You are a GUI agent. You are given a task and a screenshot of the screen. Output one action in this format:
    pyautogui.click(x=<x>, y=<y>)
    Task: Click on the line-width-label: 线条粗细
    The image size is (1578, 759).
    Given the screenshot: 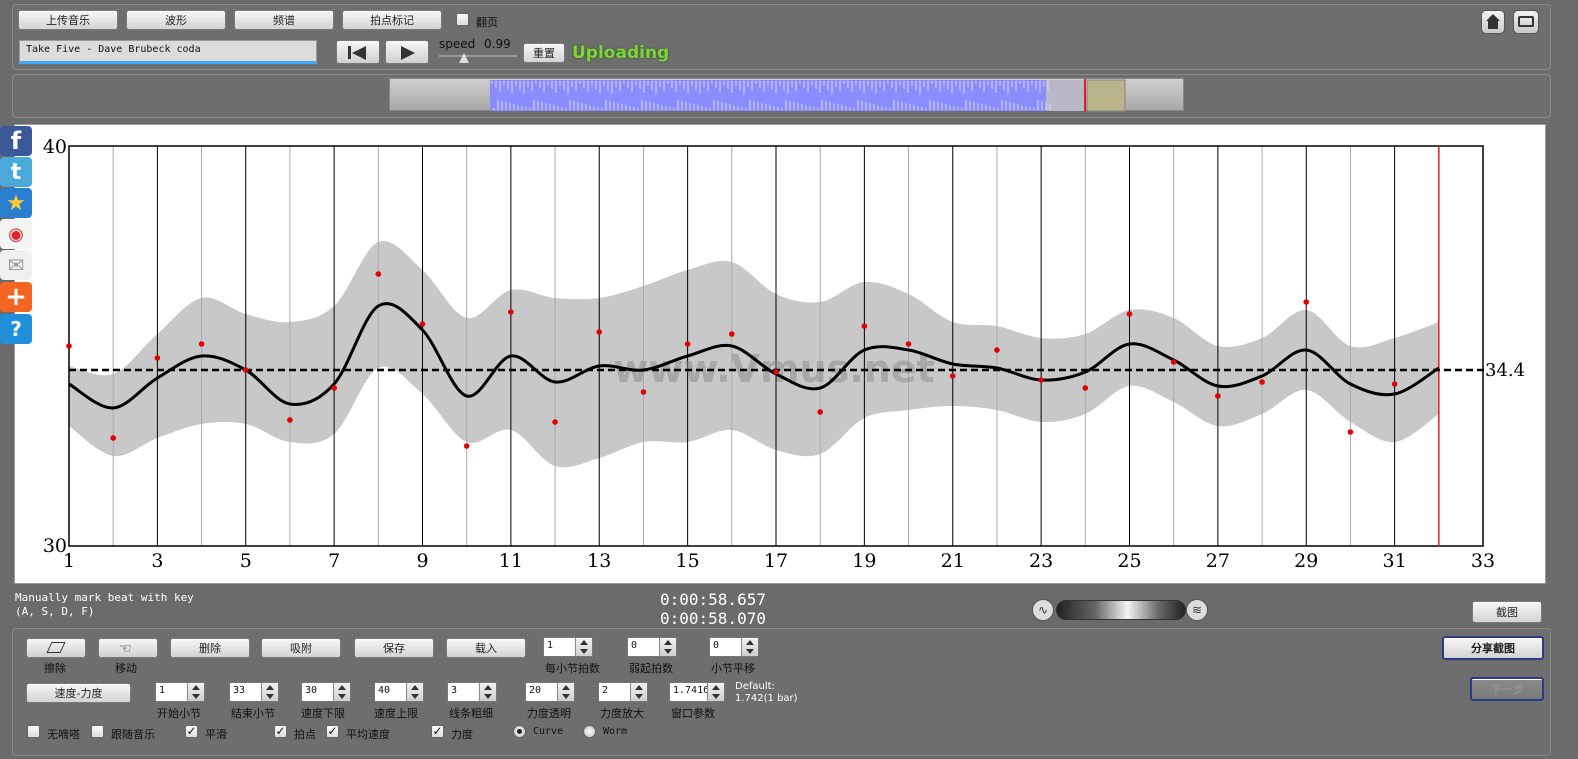 What is the action you would take?
    pyautogui.click(x=471, y=713)
    